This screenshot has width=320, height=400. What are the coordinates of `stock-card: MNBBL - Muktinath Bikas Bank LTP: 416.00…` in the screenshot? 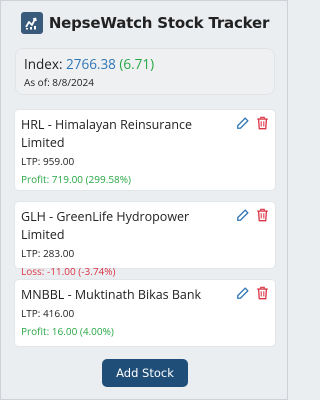 It's located at (145, 313).